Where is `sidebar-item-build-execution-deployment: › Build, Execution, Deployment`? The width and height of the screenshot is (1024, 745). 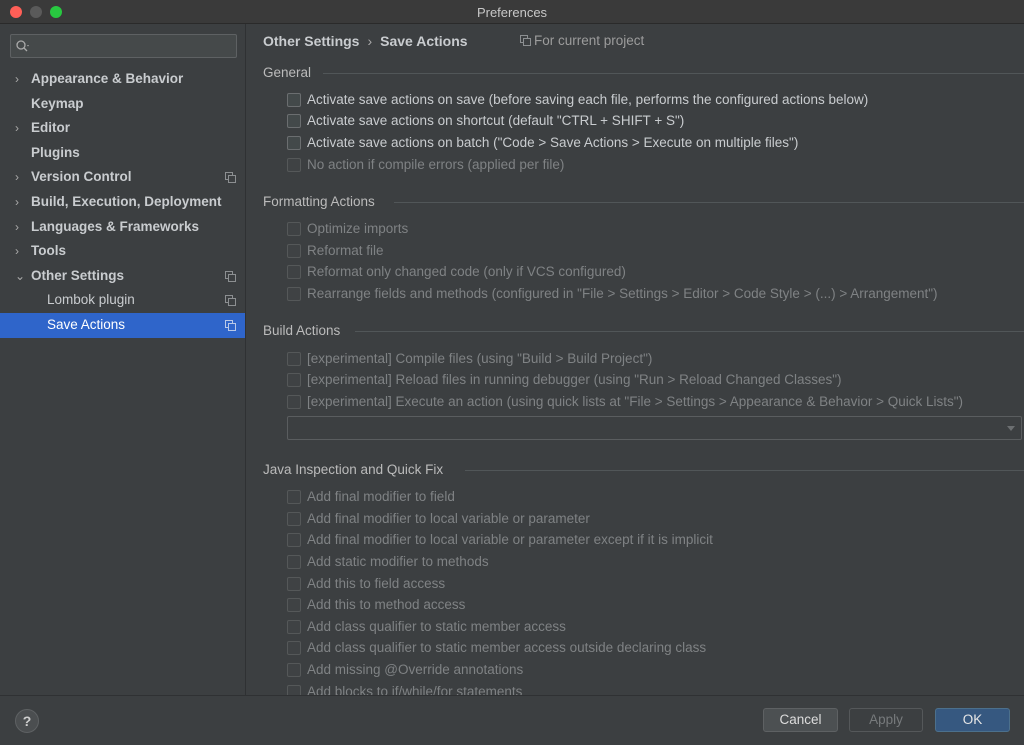 sidebar-item-build-execution-deployment: › Build, Execution, Deployment is located at coordinates (122, 202).